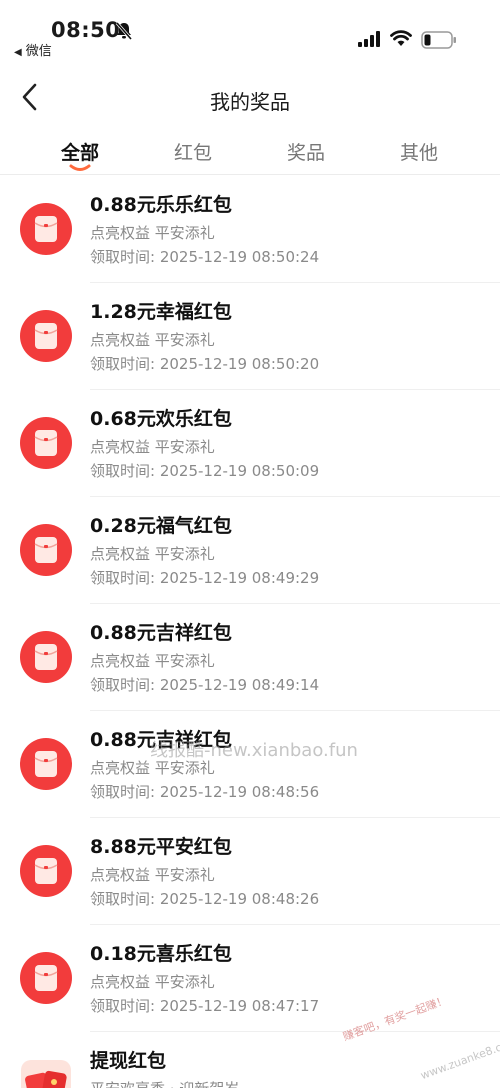  Describe the element at coordinates (38, 51) in the screenshot. I see `back-app-label: 微信` at that location.